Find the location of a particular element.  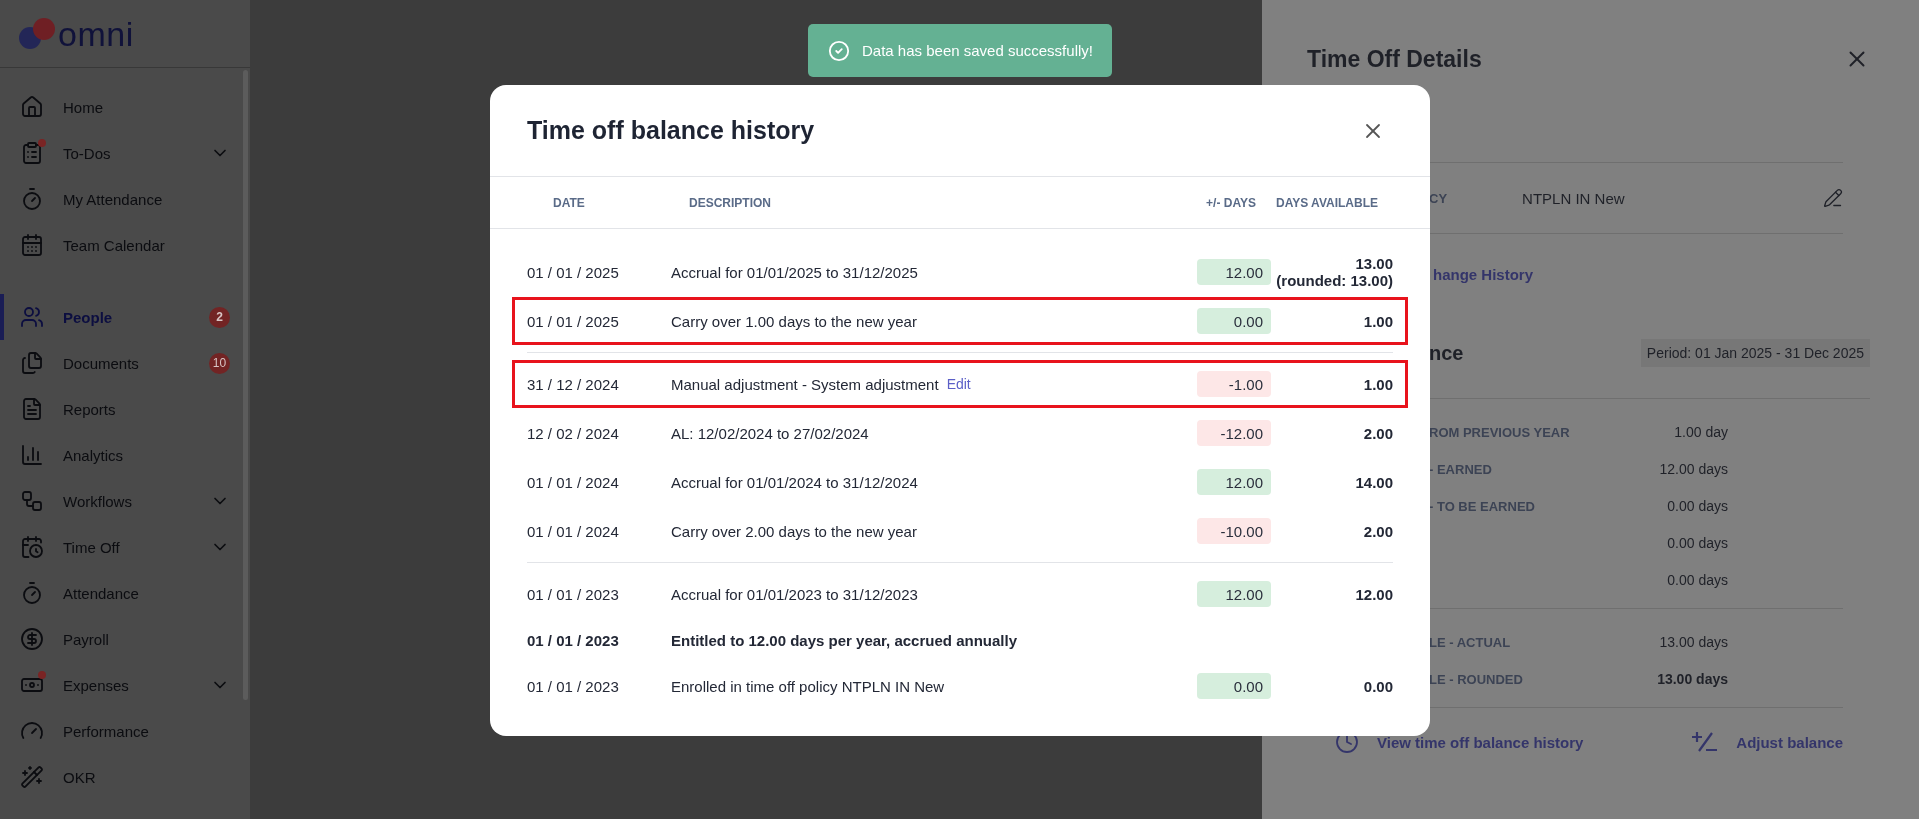

column-header: DESCRIPTION is located at coordinates (730, 202).